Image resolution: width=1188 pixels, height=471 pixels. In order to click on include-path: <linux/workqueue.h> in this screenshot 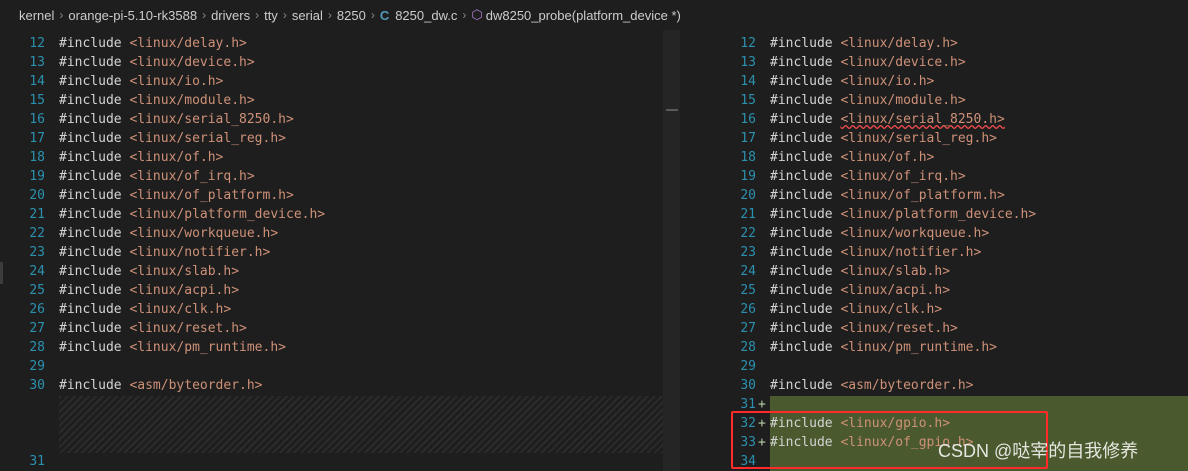, I will do `click(204, 233)`.